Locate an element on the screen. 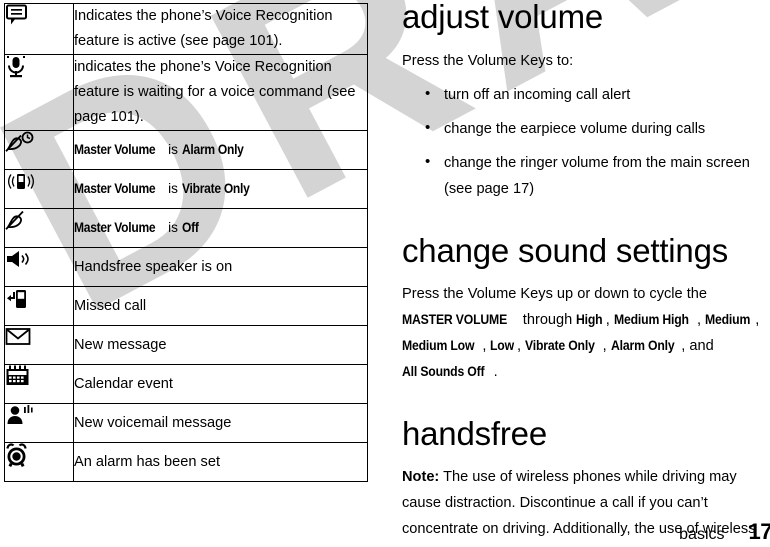 The image size is (770, 547). paragraph-end: . is located at coordinates (495, 372).